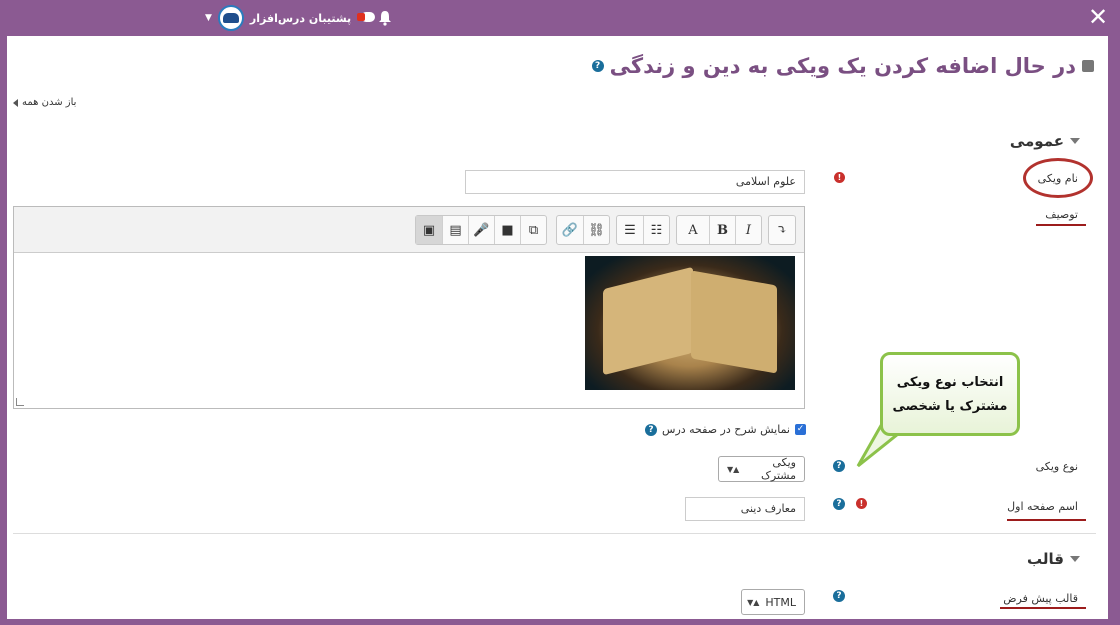 The height and width of the screenshot is (625, 1120). Describe the element at coordinates (385, 18) in the screenshot. I see `bell-icon` at that location.